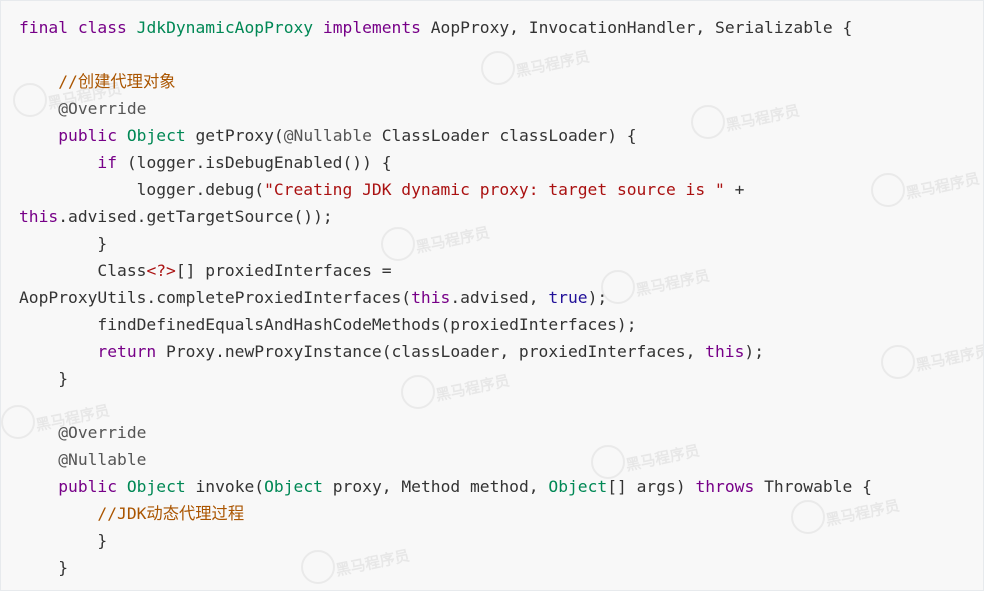 Image resolution: width=984 pixels, height=591 pixels. What do you see at coordinates (371, 27) in the screenshot?
I see `code-token: implements` at bounding box center [371, 27].